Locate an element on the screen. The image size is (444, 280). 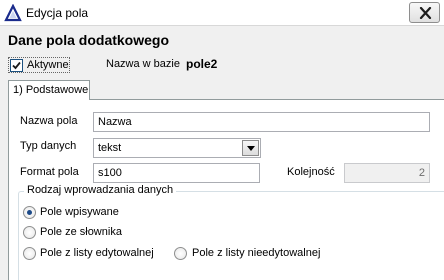
data-type-dropdown-button is located at coordinates (250, 148).